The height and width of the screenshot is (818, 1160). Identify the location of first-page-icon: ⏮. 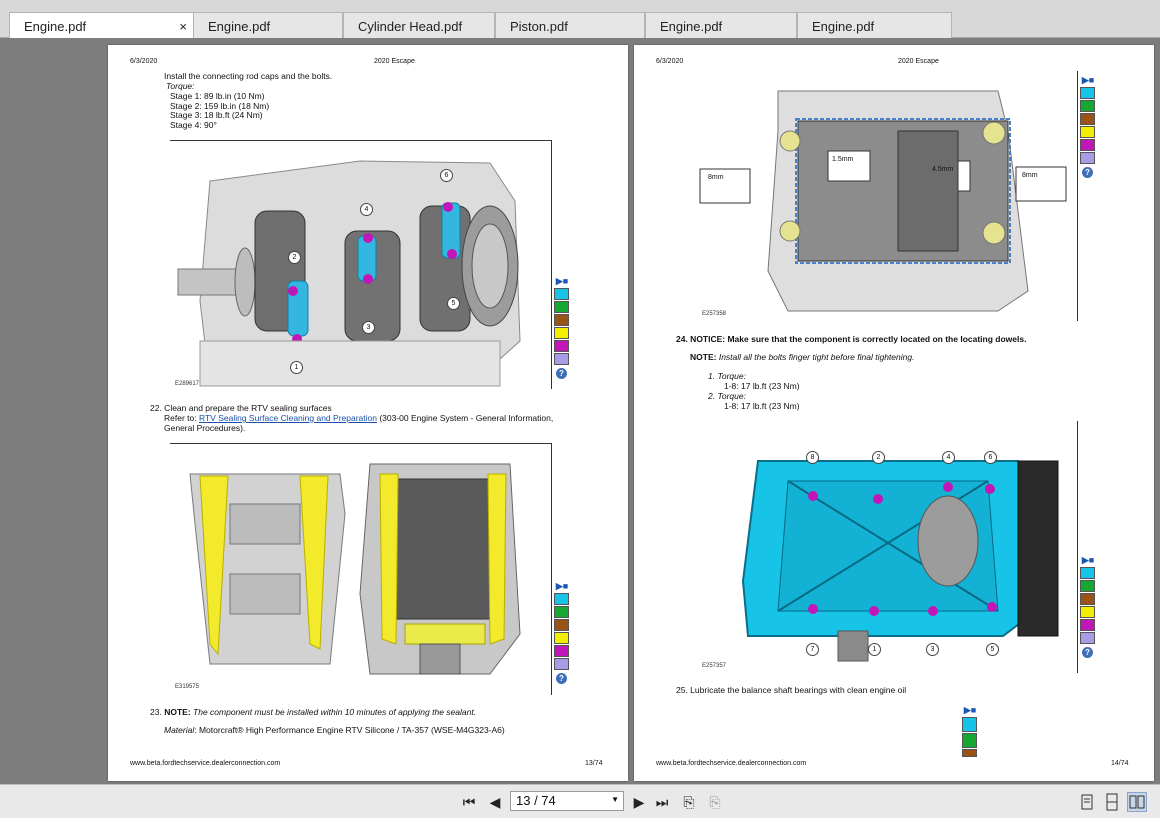
(469, 802).